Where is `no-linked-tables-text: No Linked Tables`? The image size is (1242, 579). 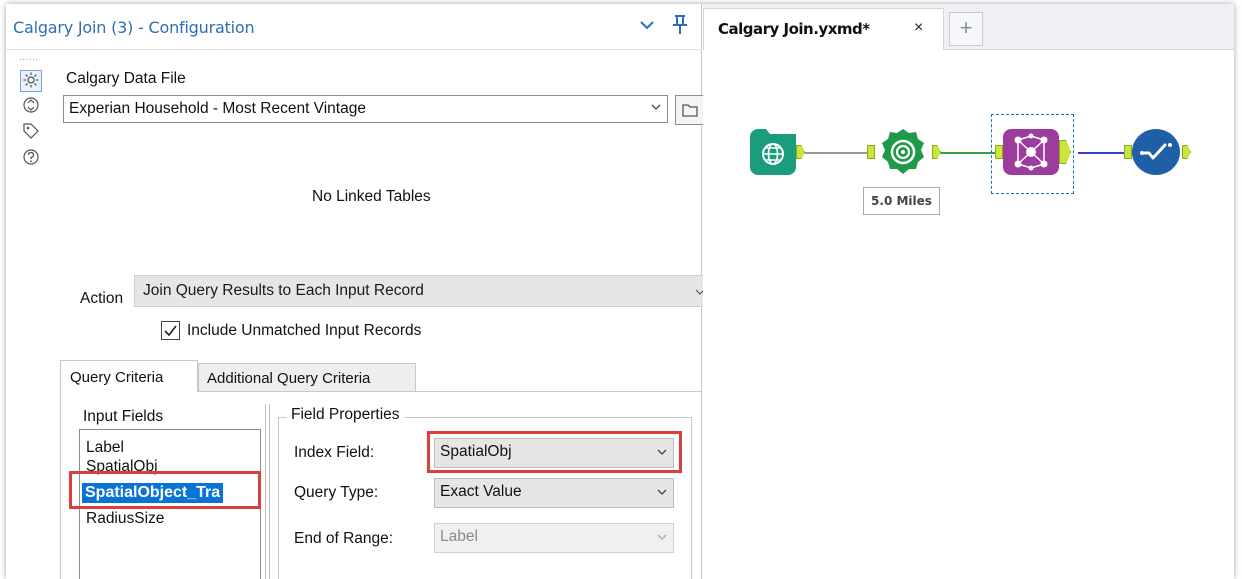 no-linked-tables-text: No Linked Tables is located at coordinates (371, 196).